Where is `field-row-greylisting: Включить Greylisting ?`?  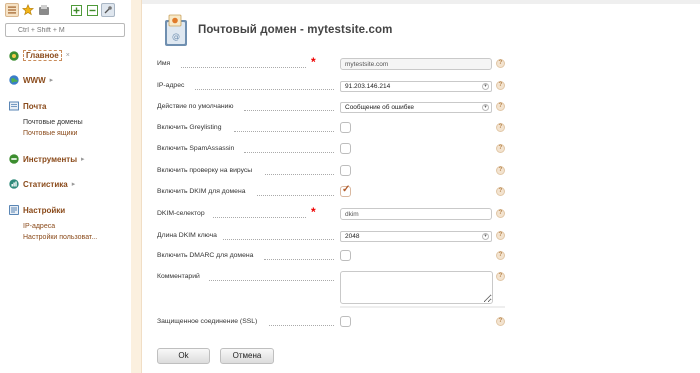
field-row-greylisting: Включить Greylisting ? is located at coordinates (331, 129).